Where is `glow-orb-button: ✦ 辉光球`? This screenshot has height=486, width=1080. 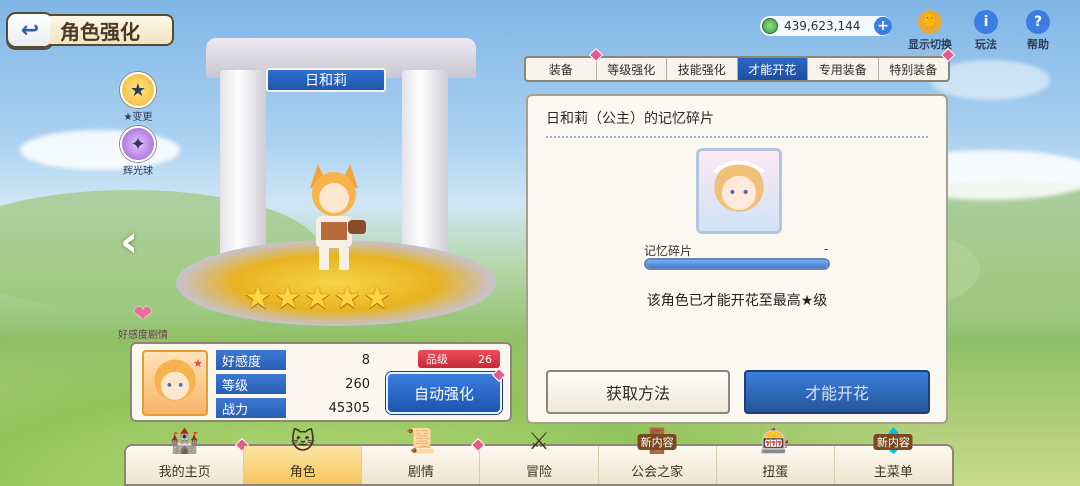
glow-orb-button: ✦ 辉光球 is located at coordinates (138, 151).